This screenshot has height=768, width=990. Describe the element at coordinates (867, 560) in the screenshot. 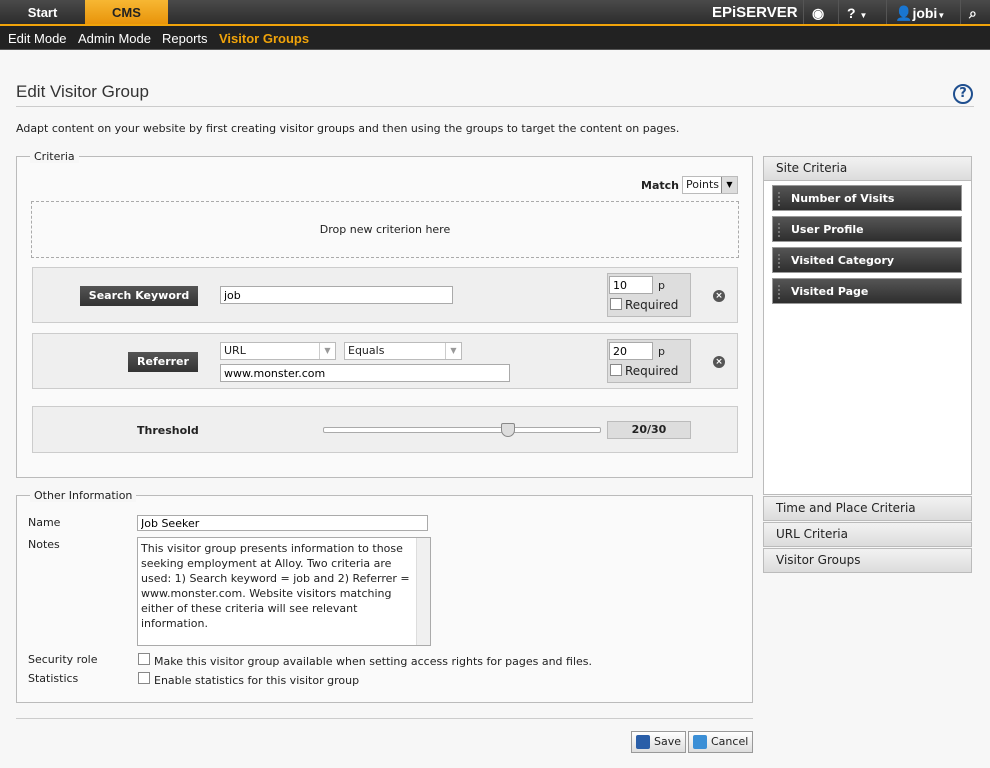

I see `visitor-groups-header: Visitor Groups` at that location.